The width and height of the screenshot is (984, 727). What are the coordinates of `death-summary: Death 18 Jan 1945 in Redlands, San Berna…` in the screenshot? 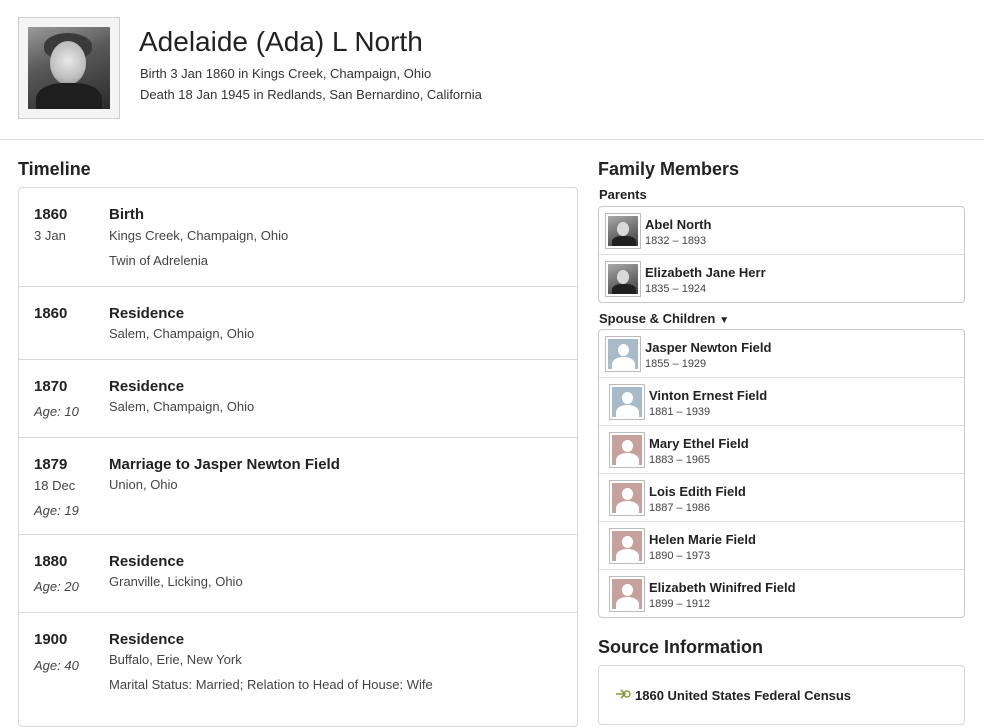 It's located at (311, 94).